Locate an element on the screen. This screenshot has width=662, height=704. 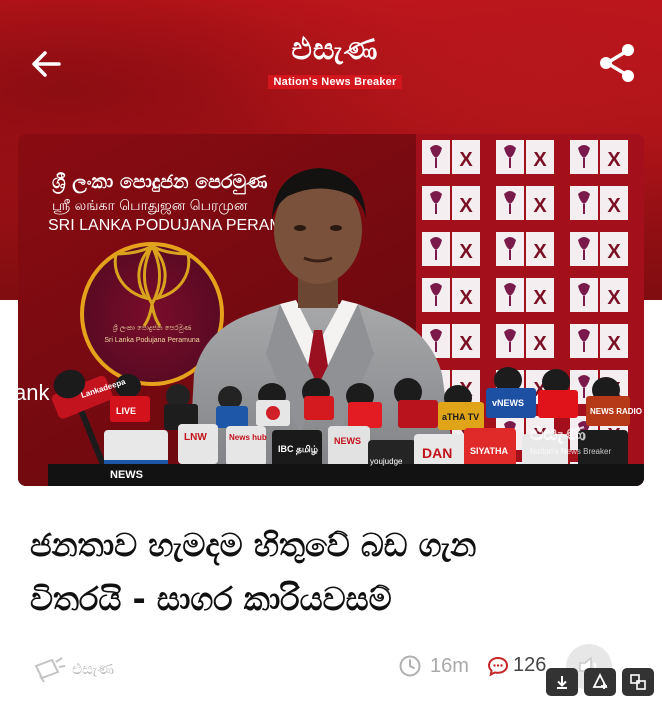
megaphone-icon is located at coordinates (50, 669).